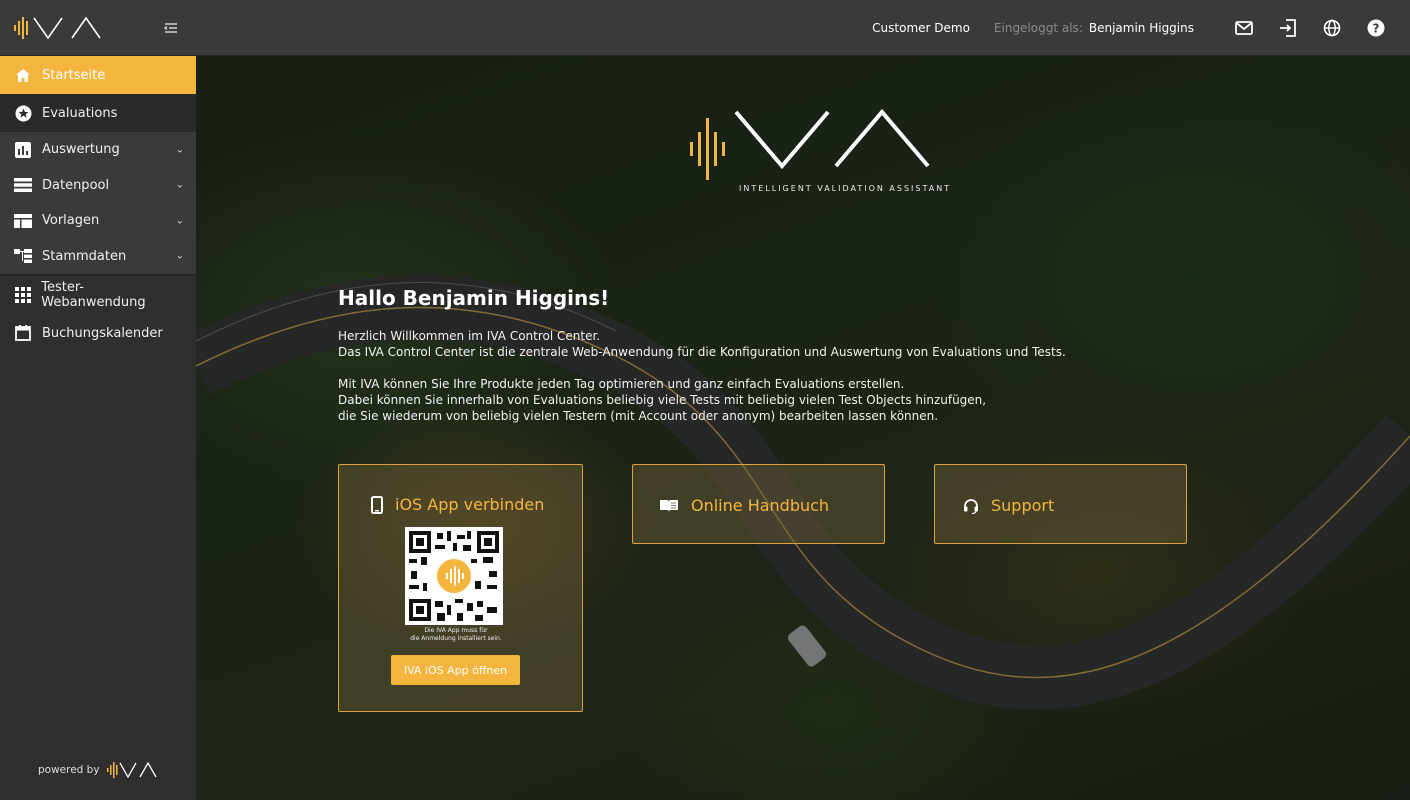  I want to click on sidebar-item-evaluations: Evaluations, so click(98, 113).